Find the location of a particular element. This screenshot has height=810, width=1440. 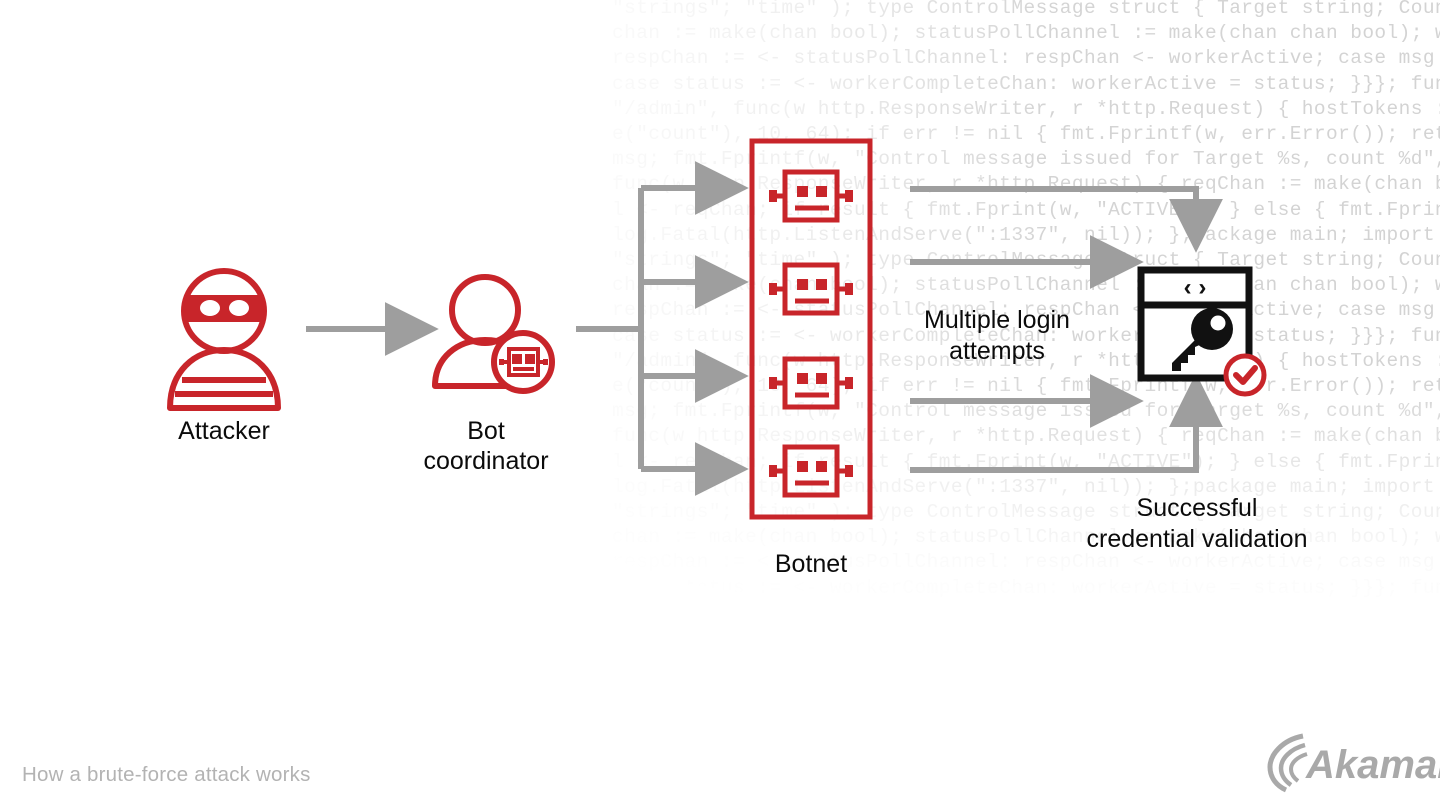

multiple-login-attempts-label-line2: attempts is located at coordinates (997, 351).